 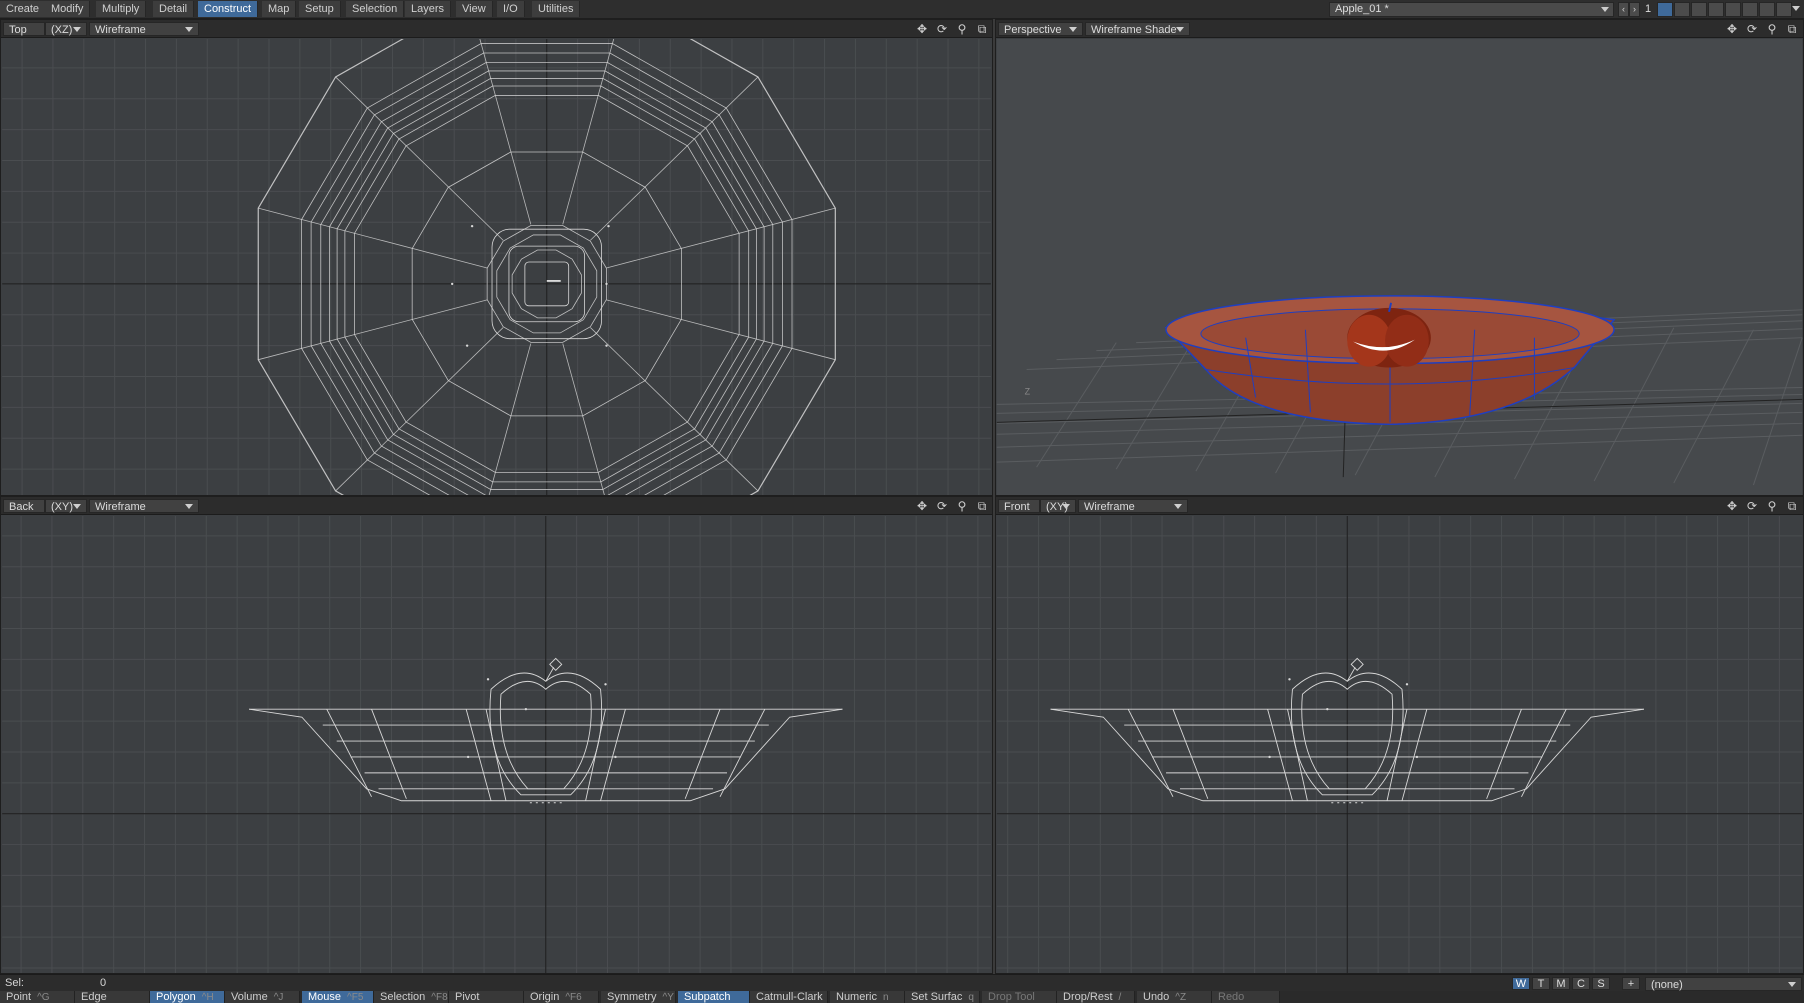 I want to click on render-mode-select: Wireframe Shade, so click(x=1137, y=29).